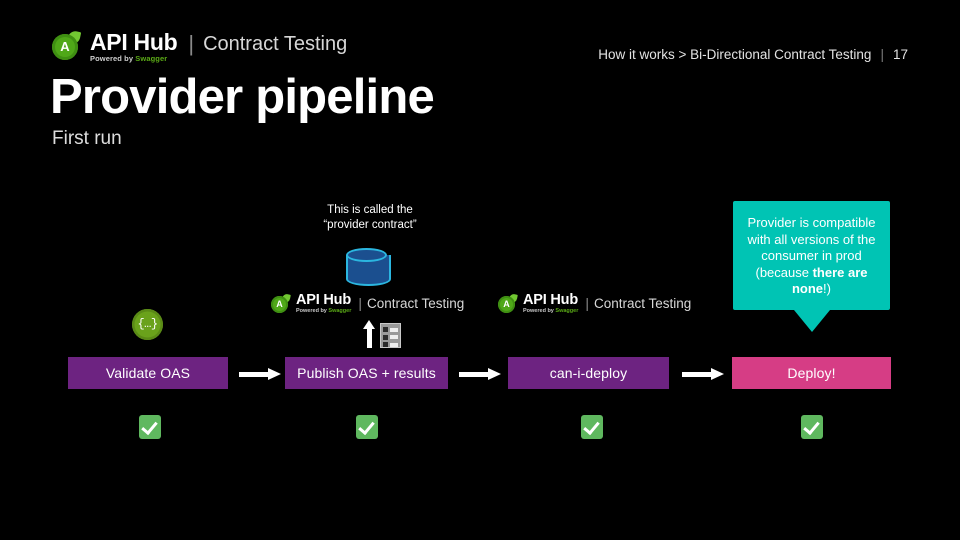  I want to click on page-number: 17, so click(900, 54).